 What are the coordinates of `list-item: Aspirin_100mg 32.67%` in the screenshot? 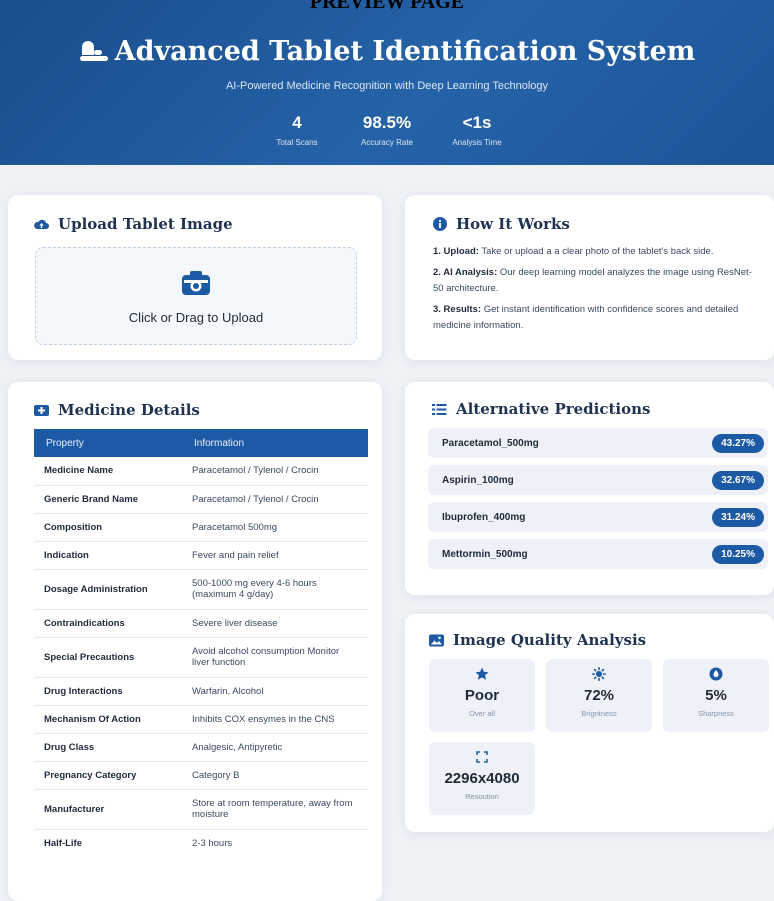 It's located at (598, 480).